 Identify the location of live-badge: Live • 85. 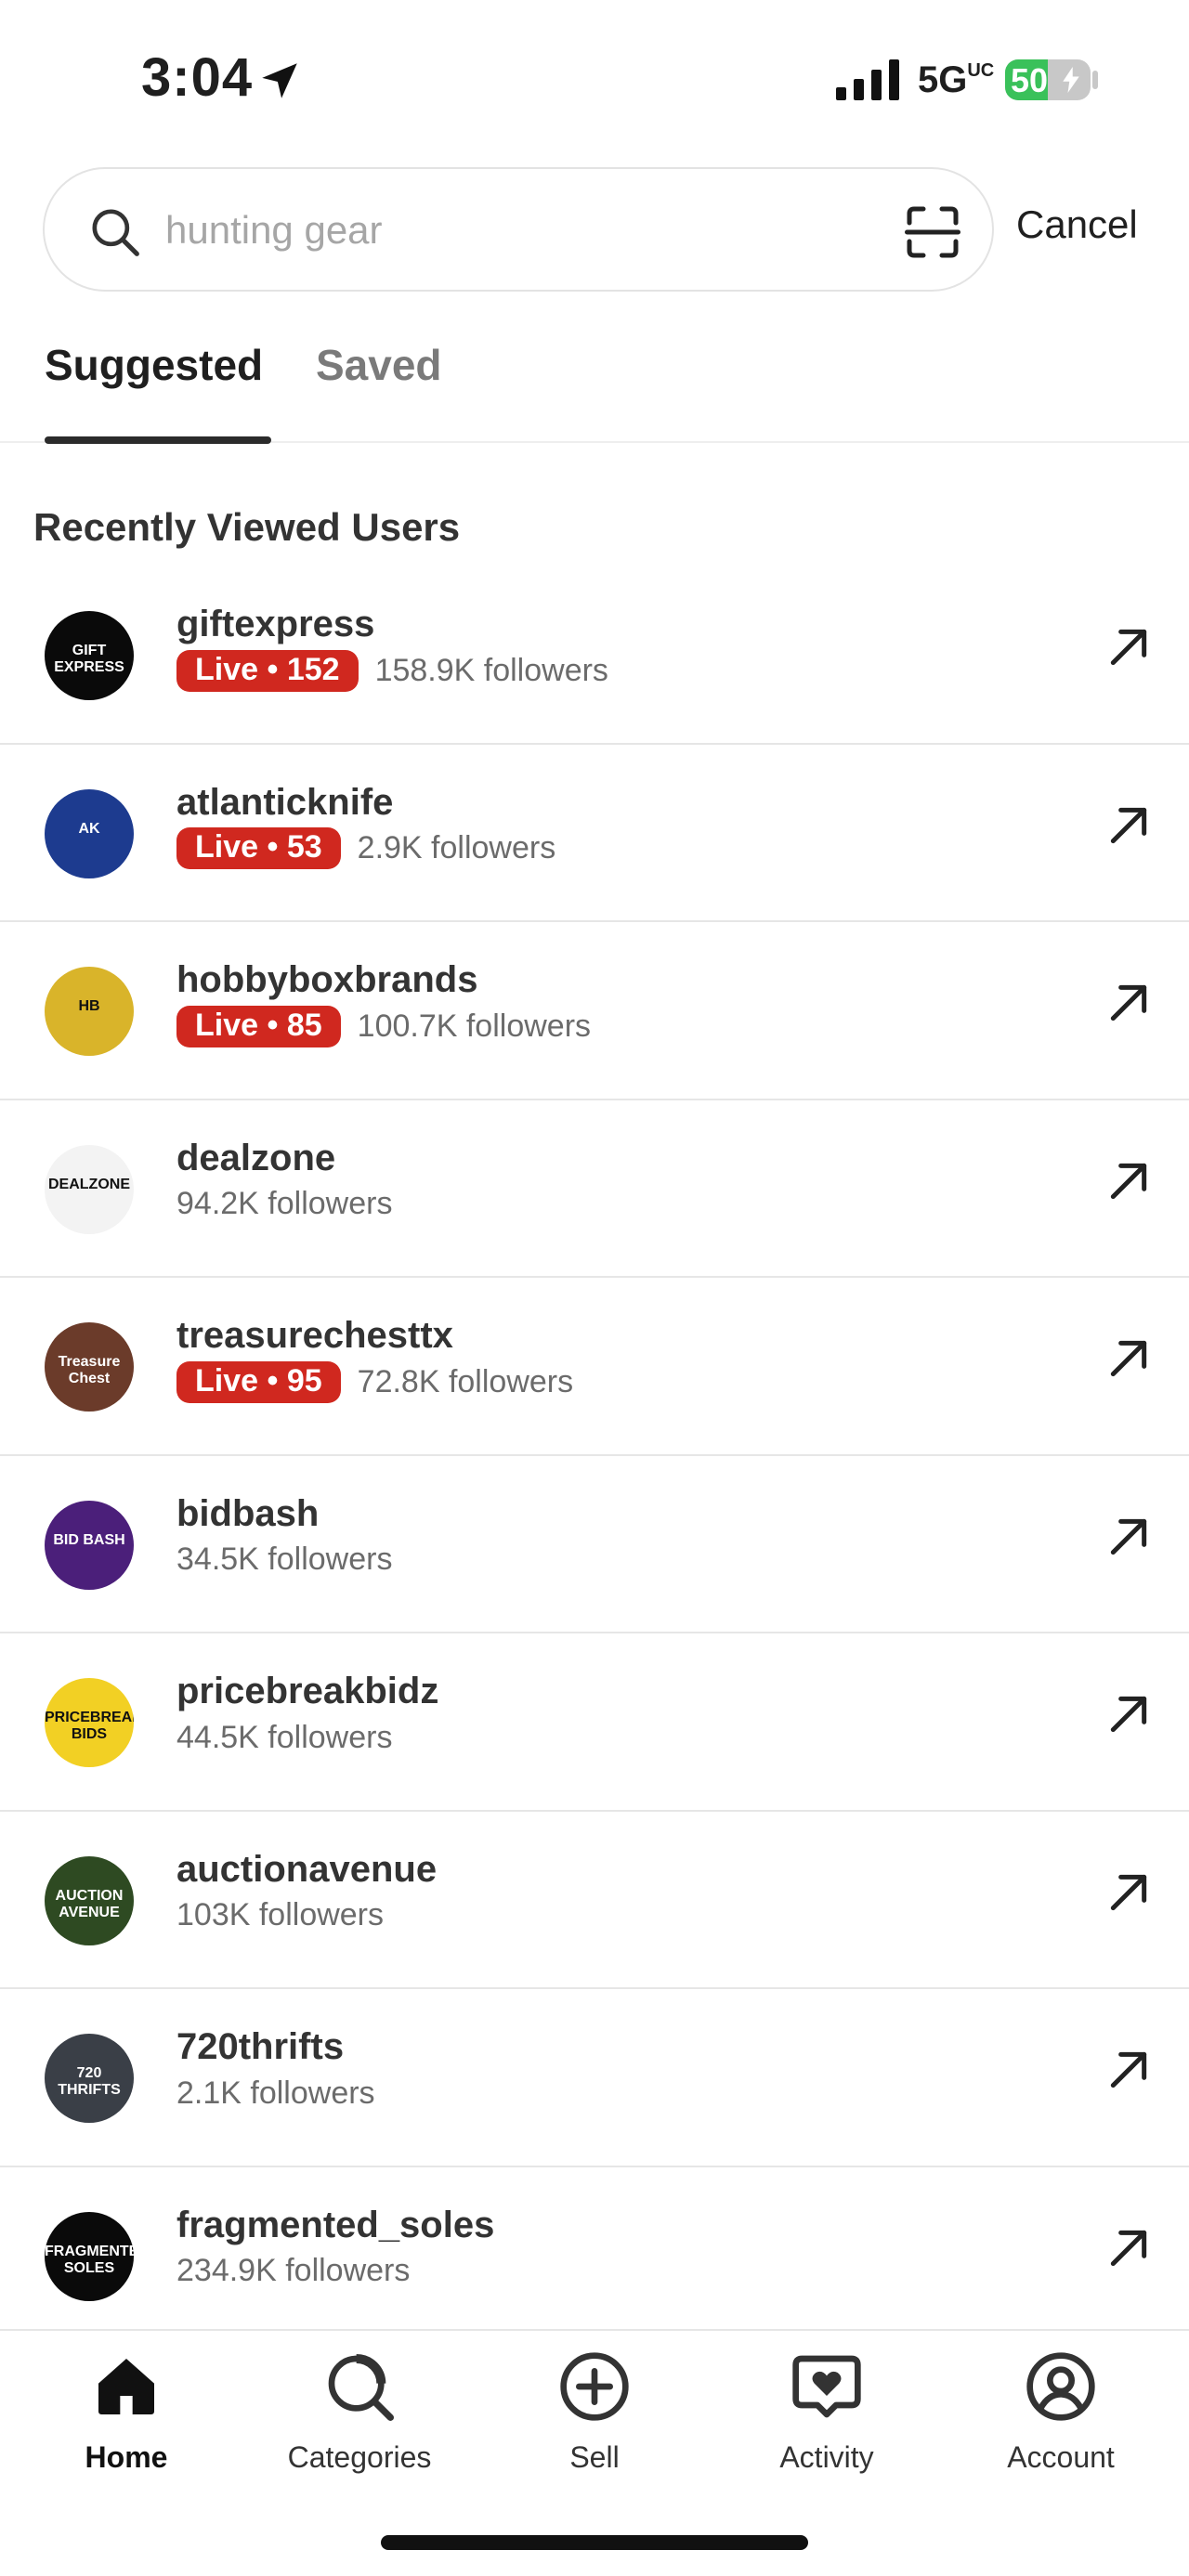
(258, 1026).